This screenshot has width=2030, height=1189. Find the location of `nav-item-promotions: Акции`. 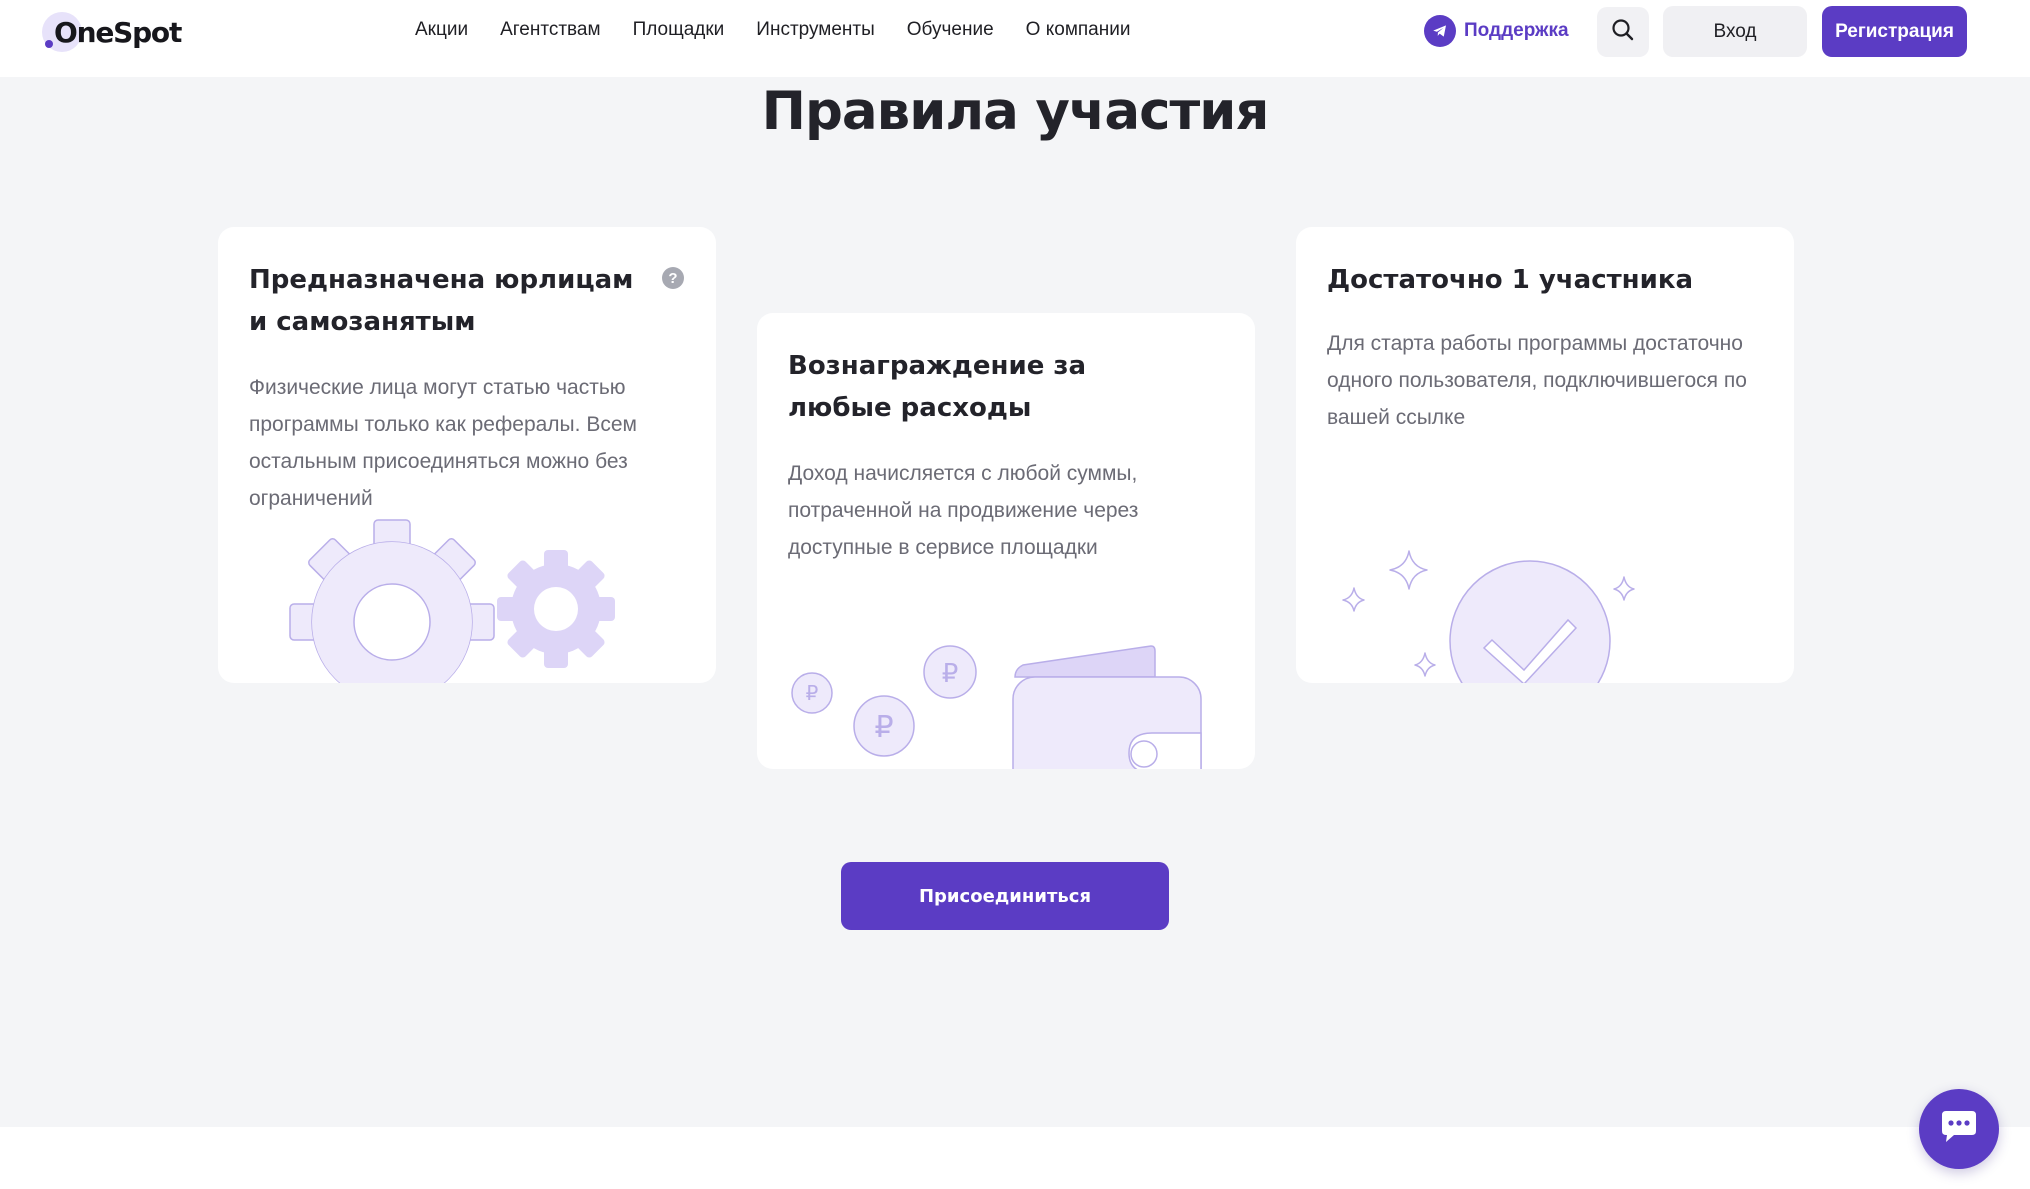

nav-item-promotions: Акции is located at coordinates (441, 30).